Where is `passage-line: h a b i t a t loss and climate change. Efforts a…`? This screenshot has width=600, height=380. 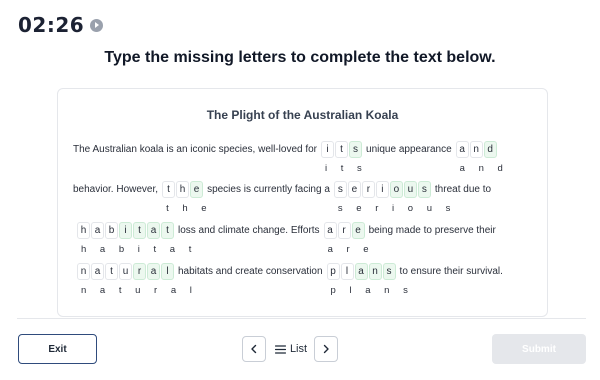 passage-line: h a b i t a t loss and climate change. Efforts a… is located at coordinates (284, 230).